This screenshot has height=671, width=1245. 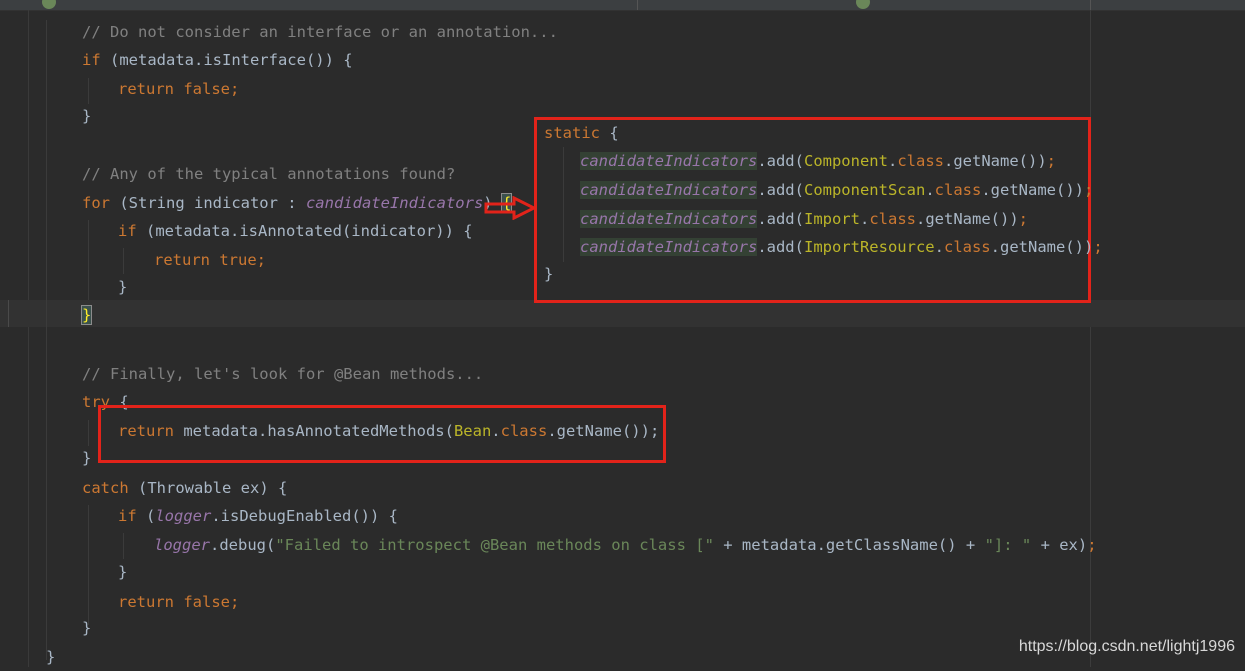 What do you see at coordinates (96, 203) in the screenshot?
I see `keyword: for` at bounding box center [96, 203].